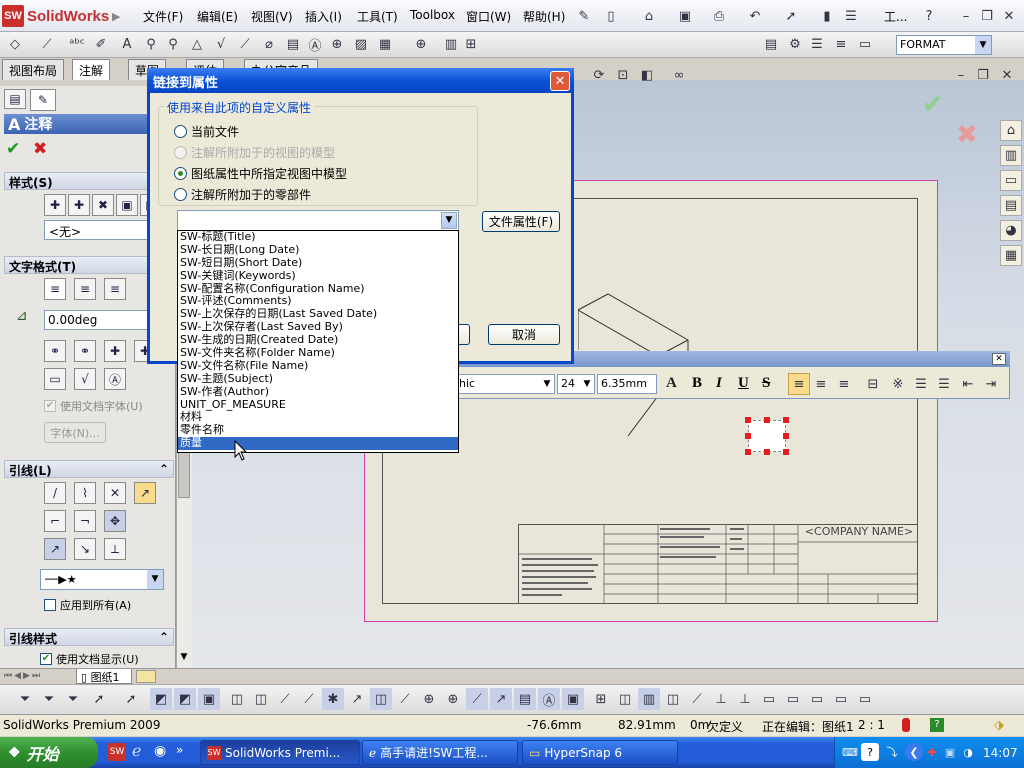  Describe the element at coordinates (102, 579) in the screenshot. I see `arrow-style-select: ──▶★ ▼` at that location.